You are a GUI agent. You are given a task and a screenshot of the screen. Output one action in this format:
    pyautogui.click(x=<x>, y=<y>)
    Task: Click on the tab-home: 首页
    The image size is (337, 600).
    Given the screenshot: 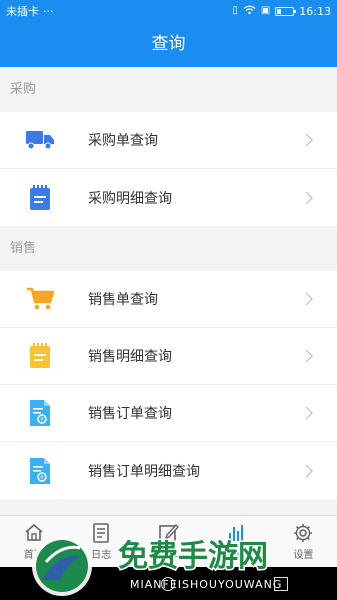 What is the action you would take?
    pyautogui.click(x=33, y=541)
    